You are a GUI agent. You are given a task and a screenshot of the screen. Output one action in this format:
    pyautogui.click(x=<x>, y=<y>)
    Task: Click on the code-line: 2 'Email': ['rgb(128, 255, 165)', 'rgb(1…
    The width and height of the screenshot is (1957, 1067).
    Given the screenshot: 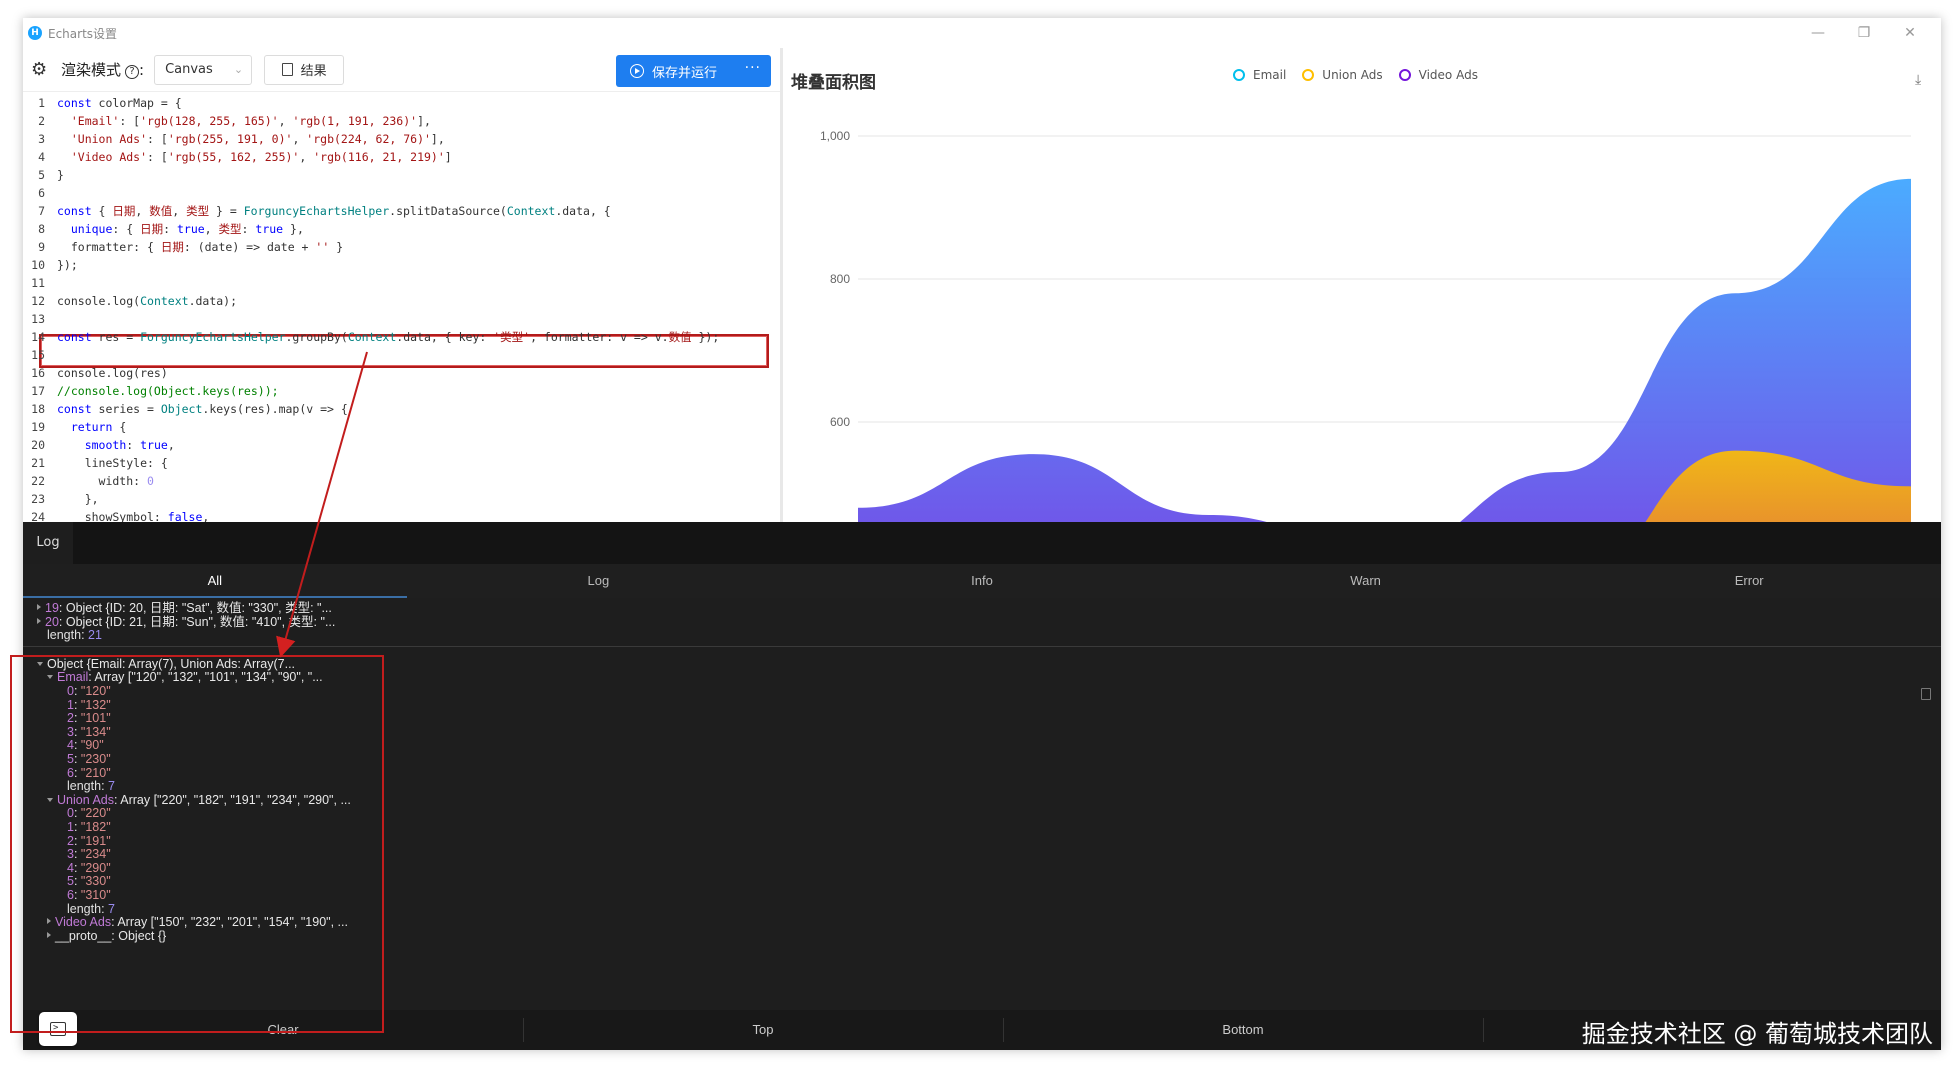 What is the action you would take?
    pyautogui.click(x=401, y=121)
    